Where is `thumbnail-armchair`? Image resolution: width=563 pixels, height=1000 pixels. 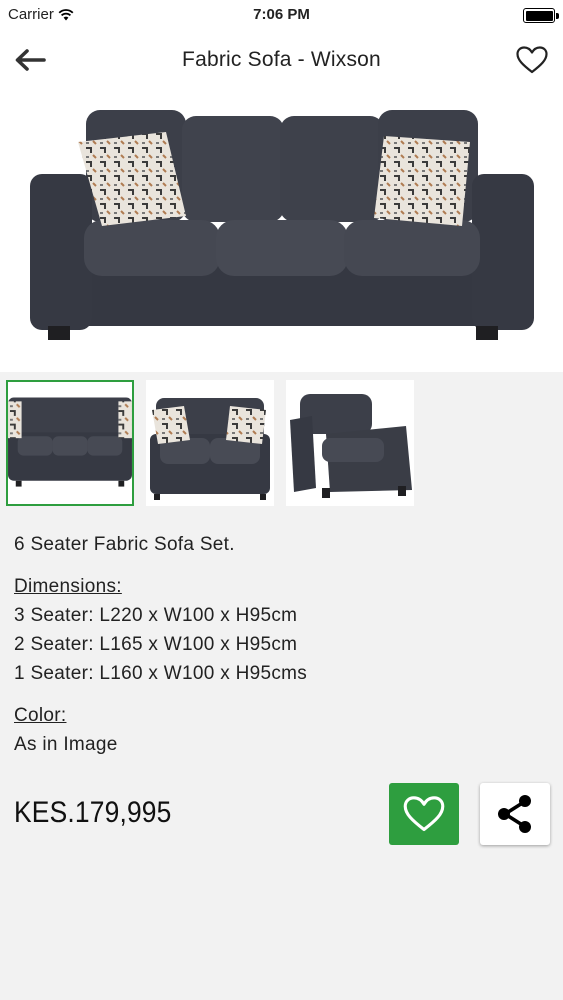
thumbnail-armchair is located at coordinates (350, 443).